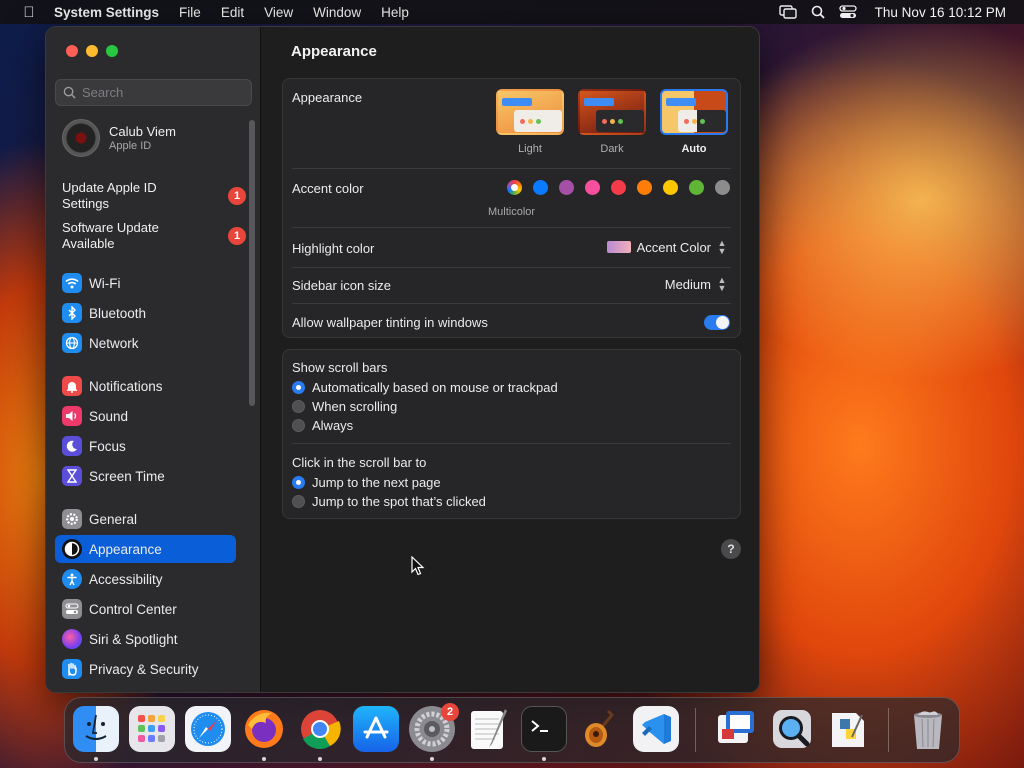  What do you see at coordinates (337, 12) in the screenshot?
I see `menu-window: Window` at bounding box center [337, 12].